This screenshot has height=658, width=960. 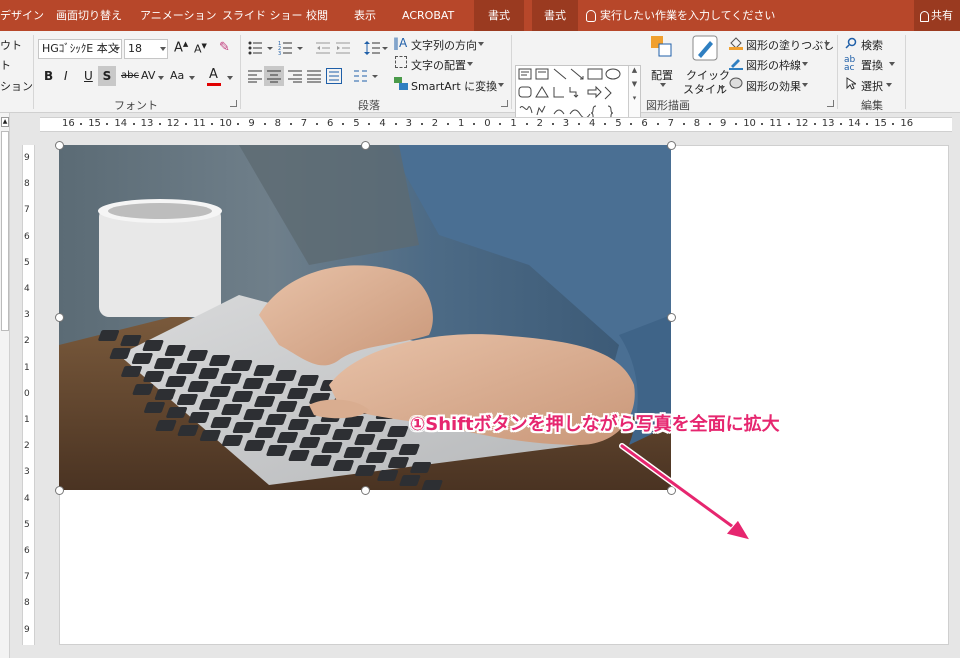 What do you see at coordinates (317, 15) in the screenshot?
I see `tab-review: 校閲` at bounding box center [317, 15].